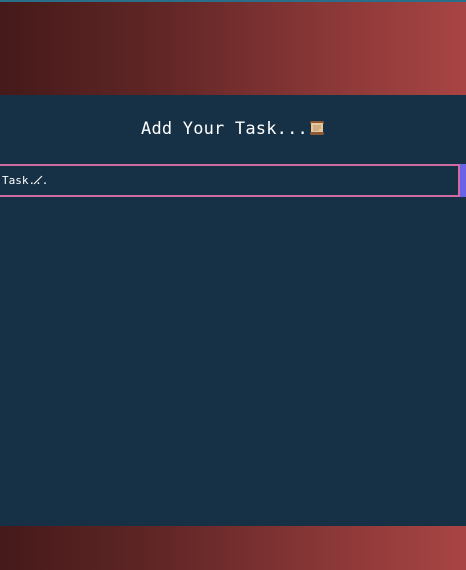 This screenshot has width=466, height=570. I want to click on pencil-icon, so click(38, 180).